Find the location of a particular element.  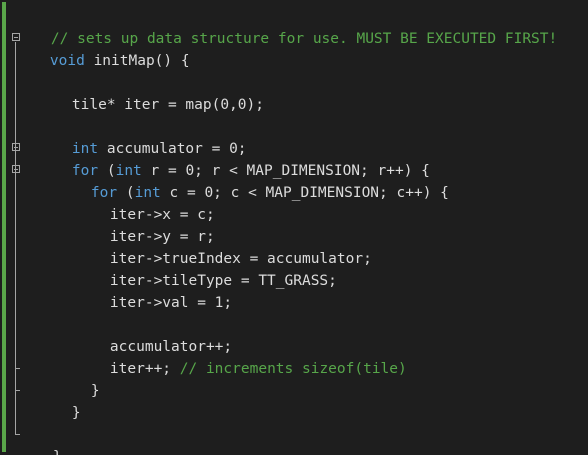

code-line-13: iter->val = 1; is located at coordinates (153, 290).